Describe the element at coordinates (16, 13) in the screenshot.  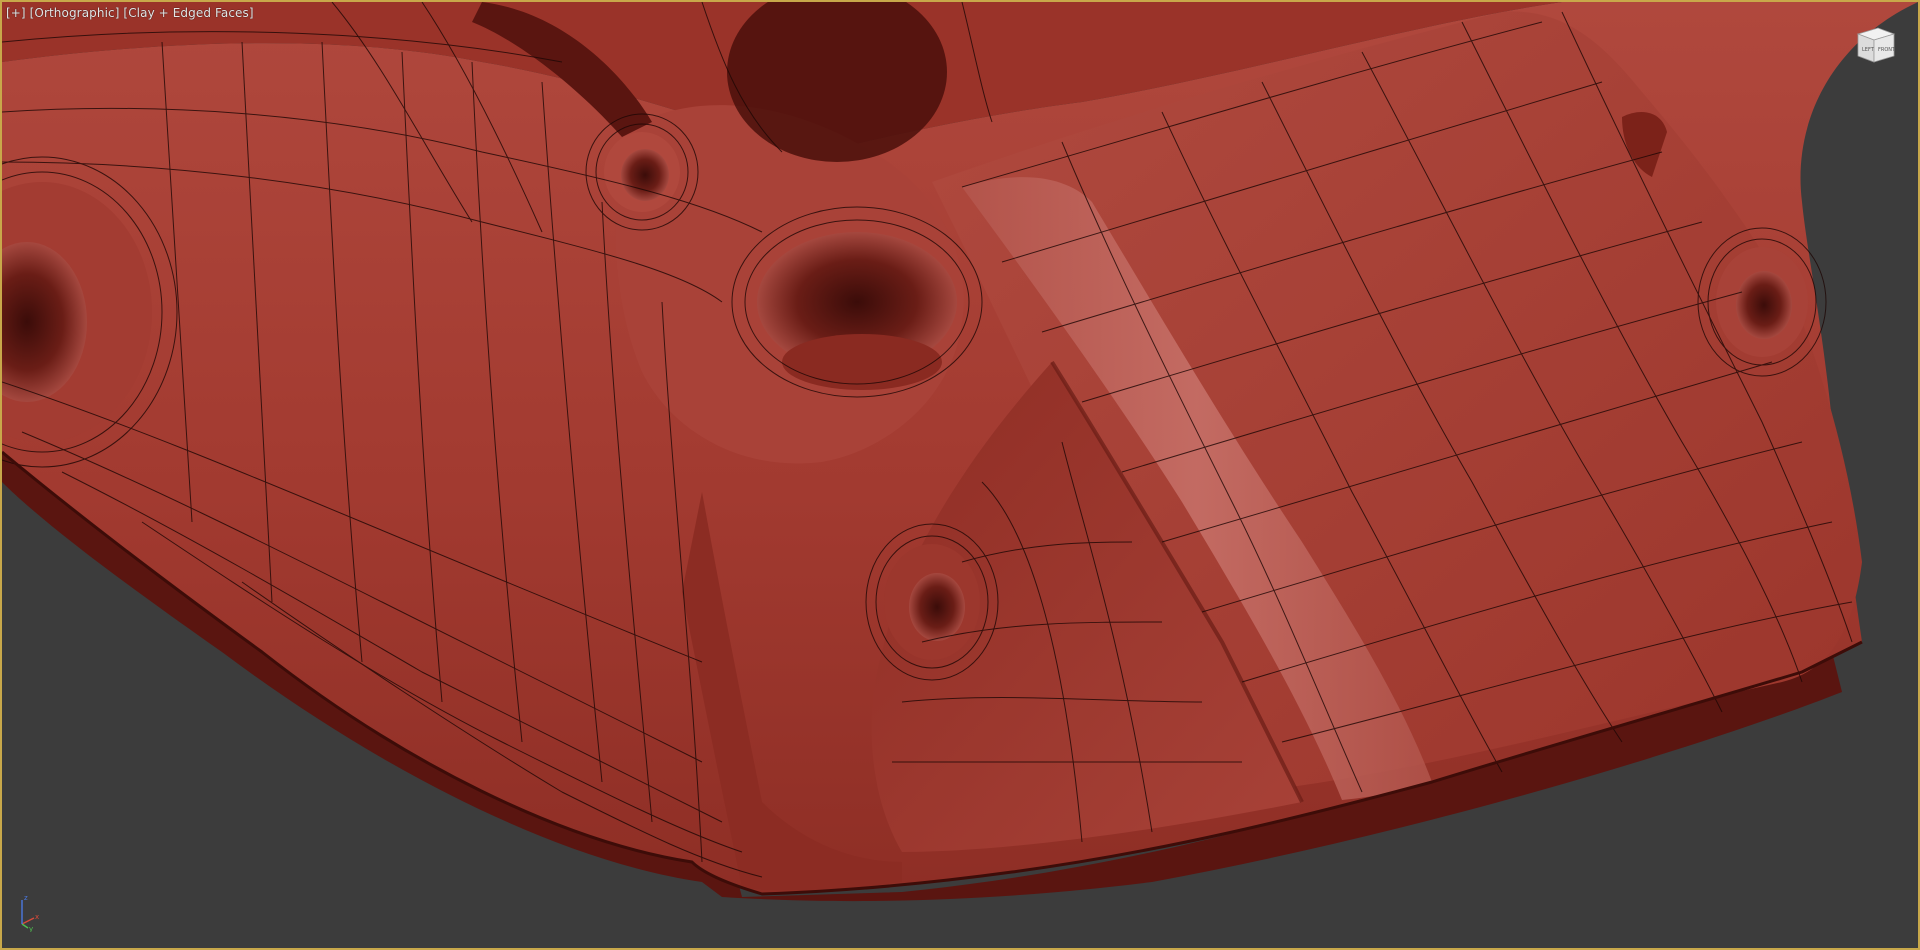
I see `viewport-menu-button: [+]` at that location.